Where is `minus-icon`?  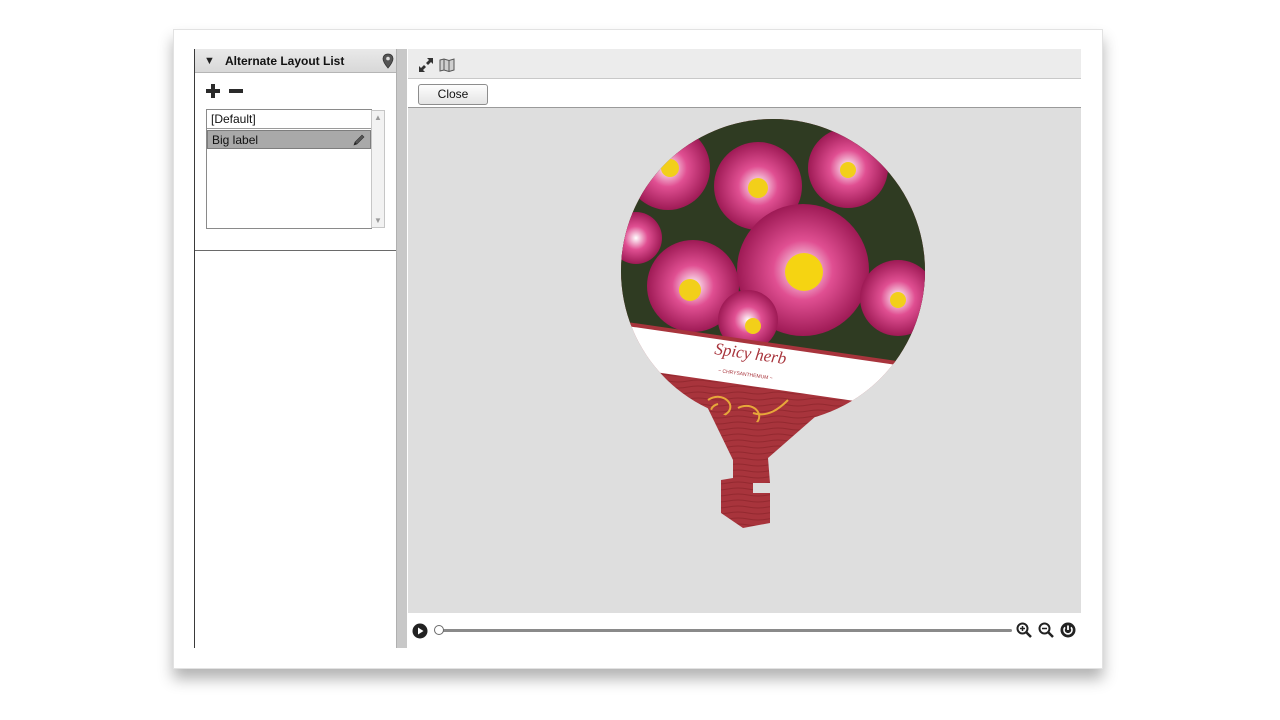
minus-icon is located at coordinates (236, 91).